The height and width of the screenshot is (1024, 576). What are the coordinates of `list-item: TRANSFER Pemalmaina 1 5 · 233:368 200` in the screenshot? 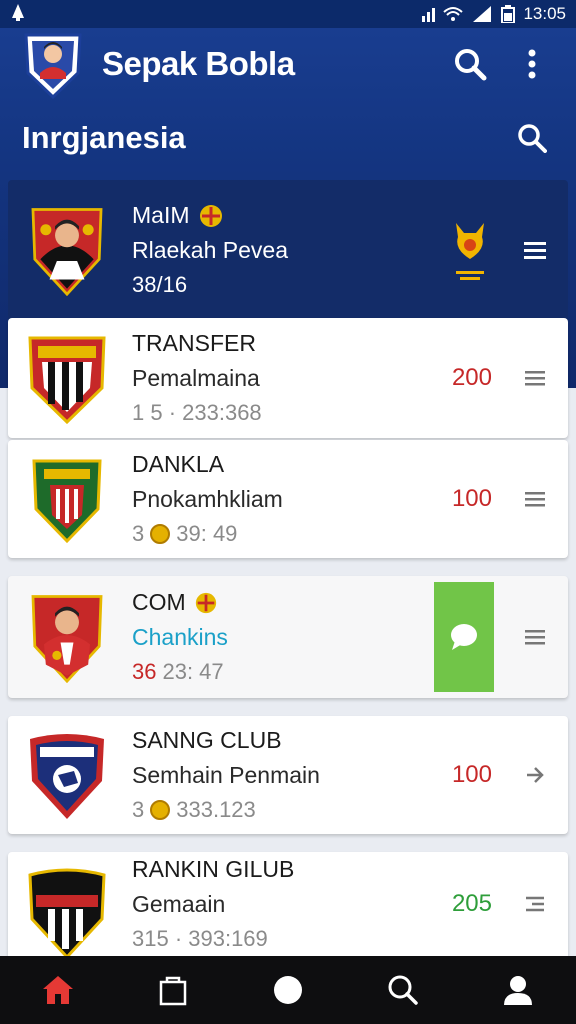 It's located at (288, 378).